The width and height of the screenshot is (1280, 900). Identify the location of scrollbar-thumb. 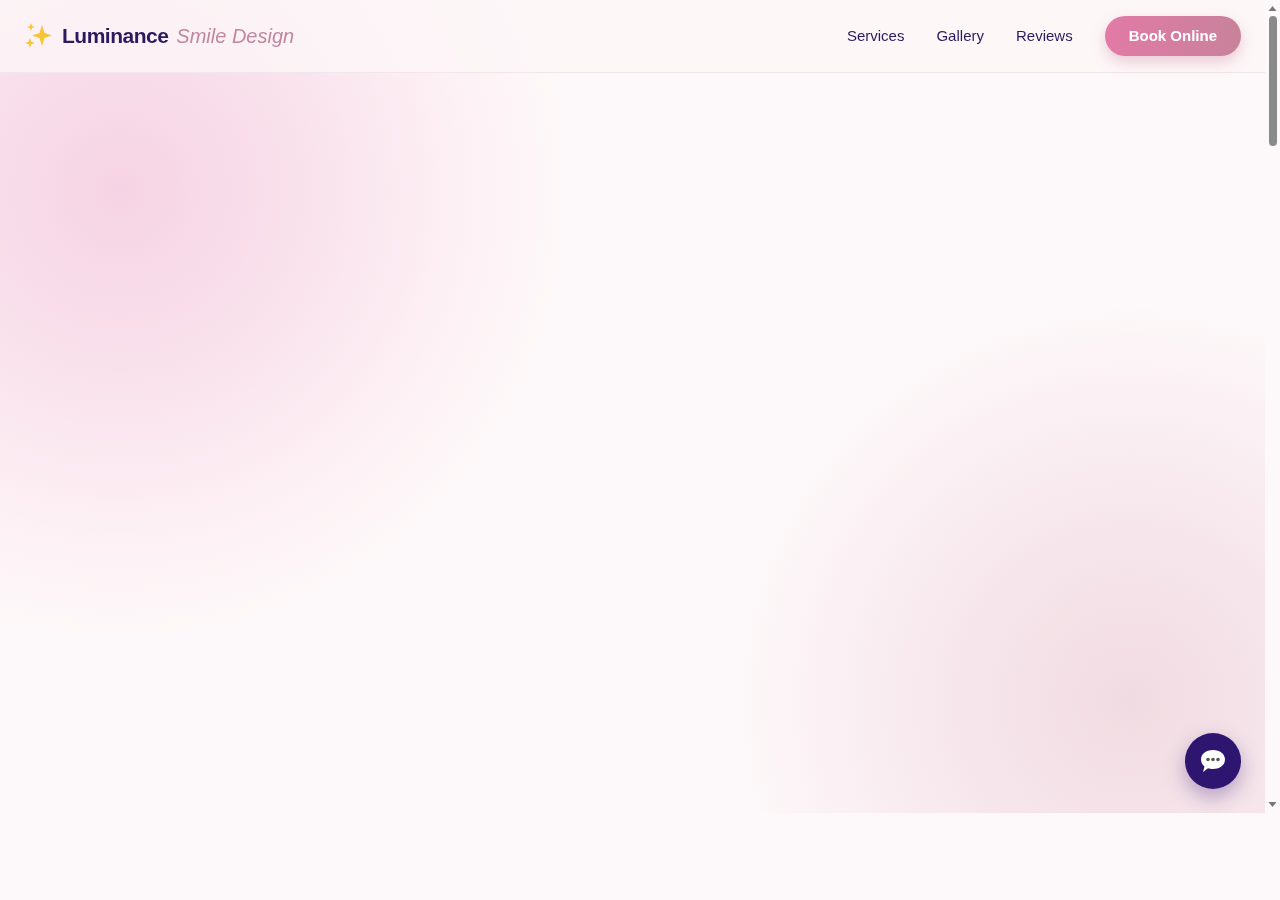
(1272, 81).